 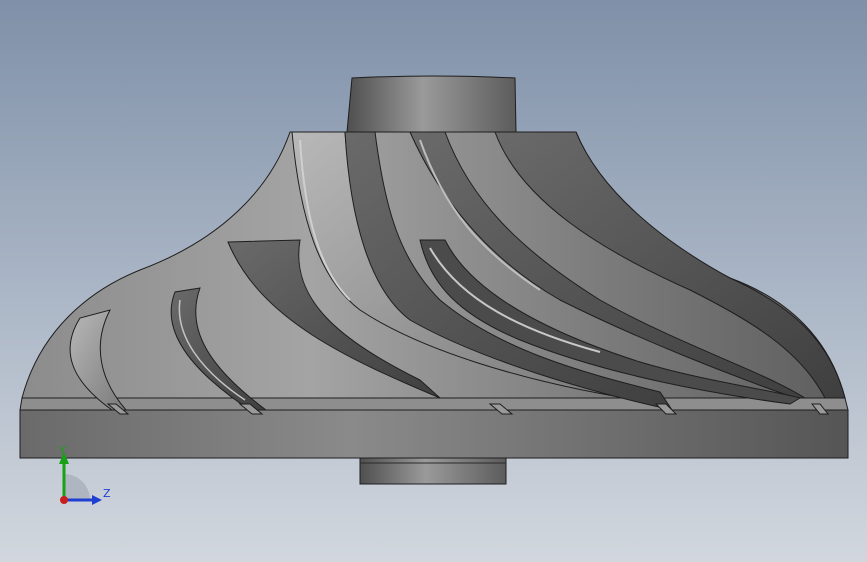 I want to click on bottom-spigot, so click(x=433, y=471).